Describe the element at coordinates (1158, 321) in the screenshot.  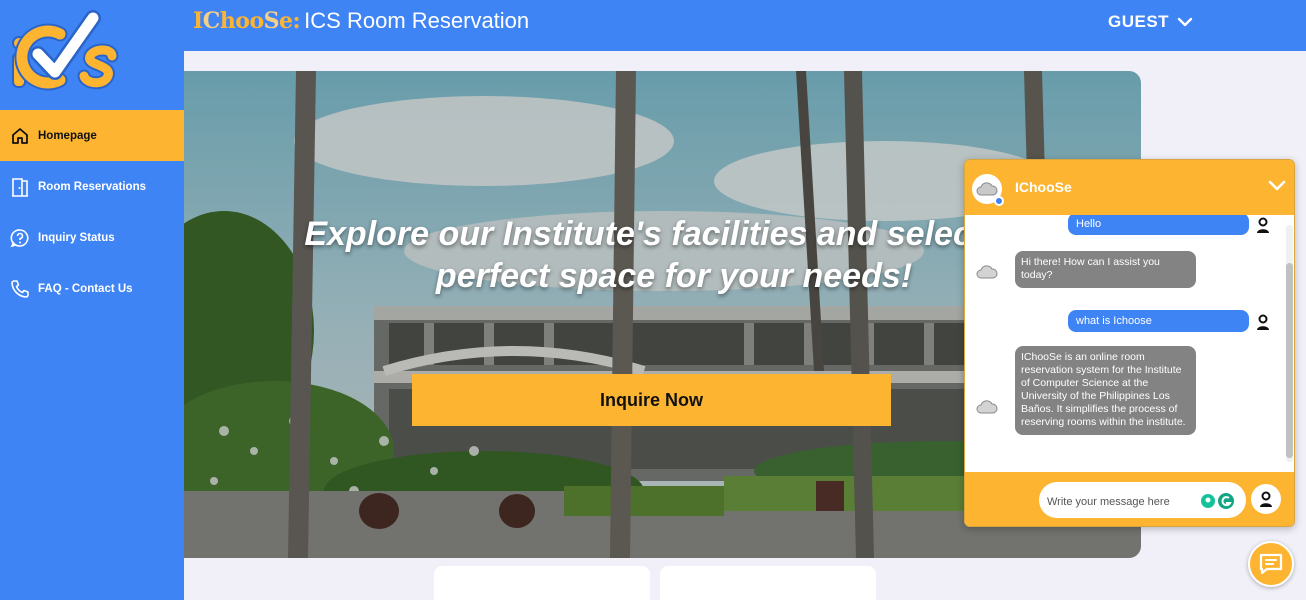
I see `user-message: what is Ichoose` at that location.